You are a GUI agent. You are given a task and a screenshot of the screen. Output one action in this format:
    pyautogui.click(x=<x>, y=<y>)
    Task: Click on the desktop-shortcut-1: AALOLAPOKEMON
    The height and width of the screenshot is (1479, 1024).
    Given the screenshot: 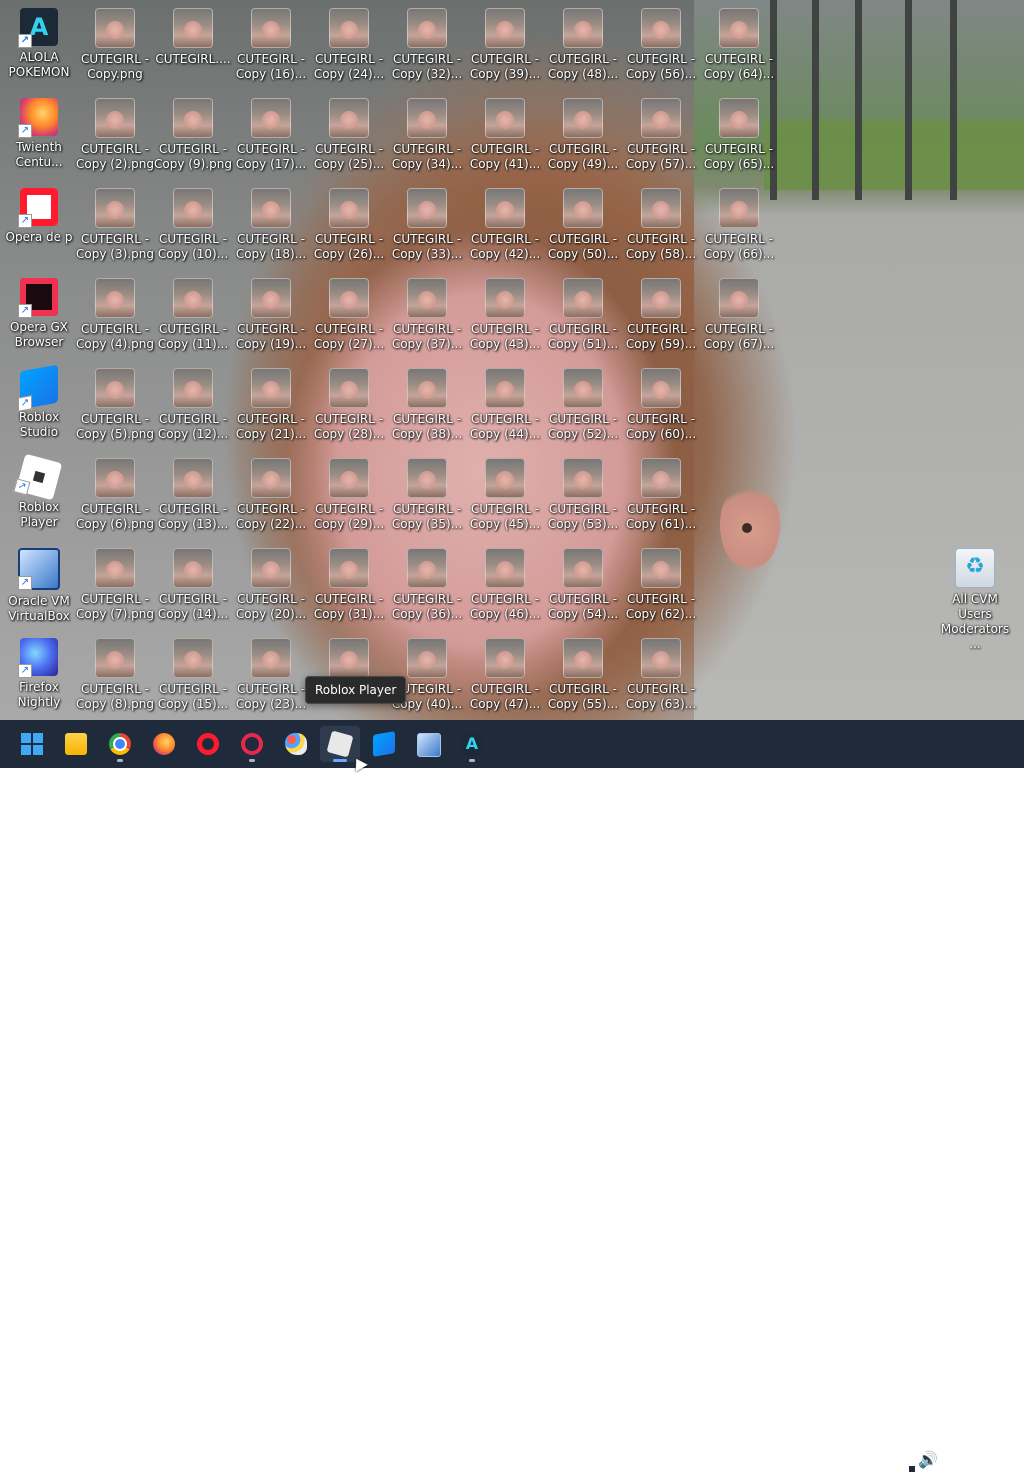 What is the action you would take?
    pyautogui.click(x=39, y=47)
    